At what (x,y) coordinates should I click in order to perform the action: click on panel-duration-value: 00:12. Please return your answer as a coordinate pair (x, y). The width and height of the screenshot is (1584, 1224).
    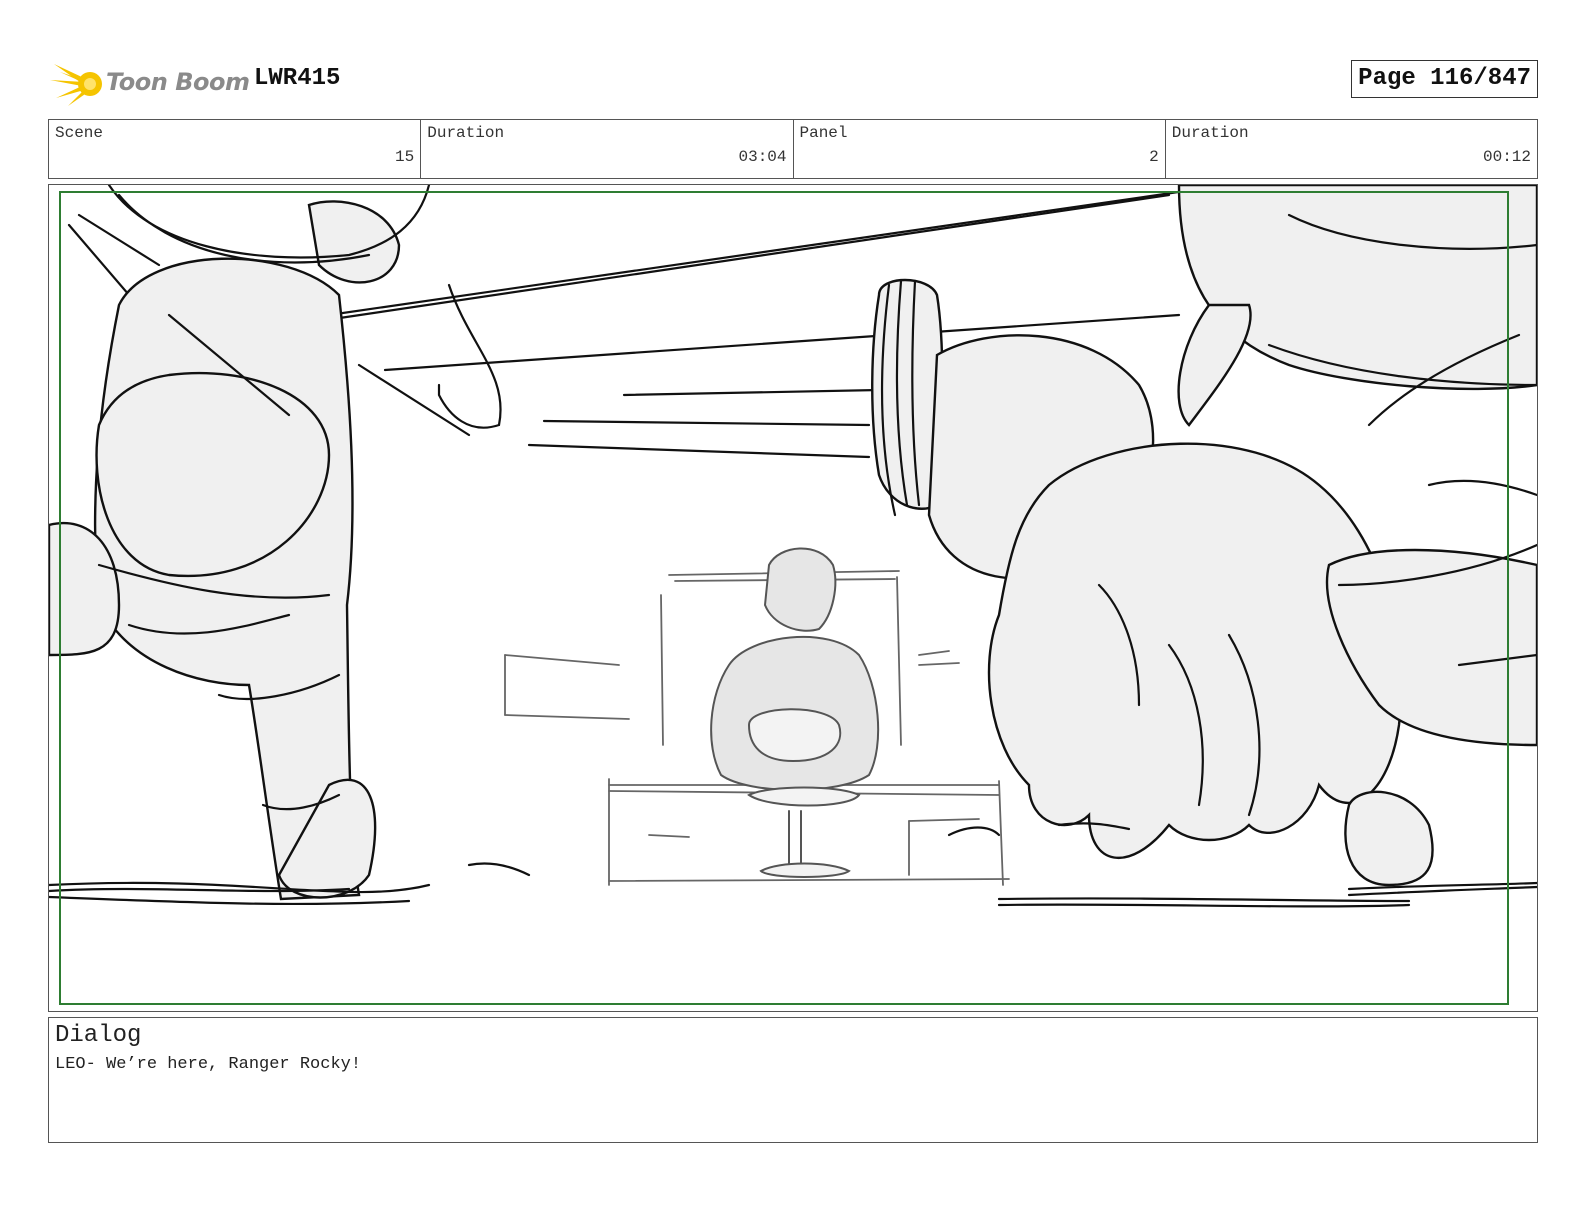
    Looking at the image, I should click on (1506, 157).